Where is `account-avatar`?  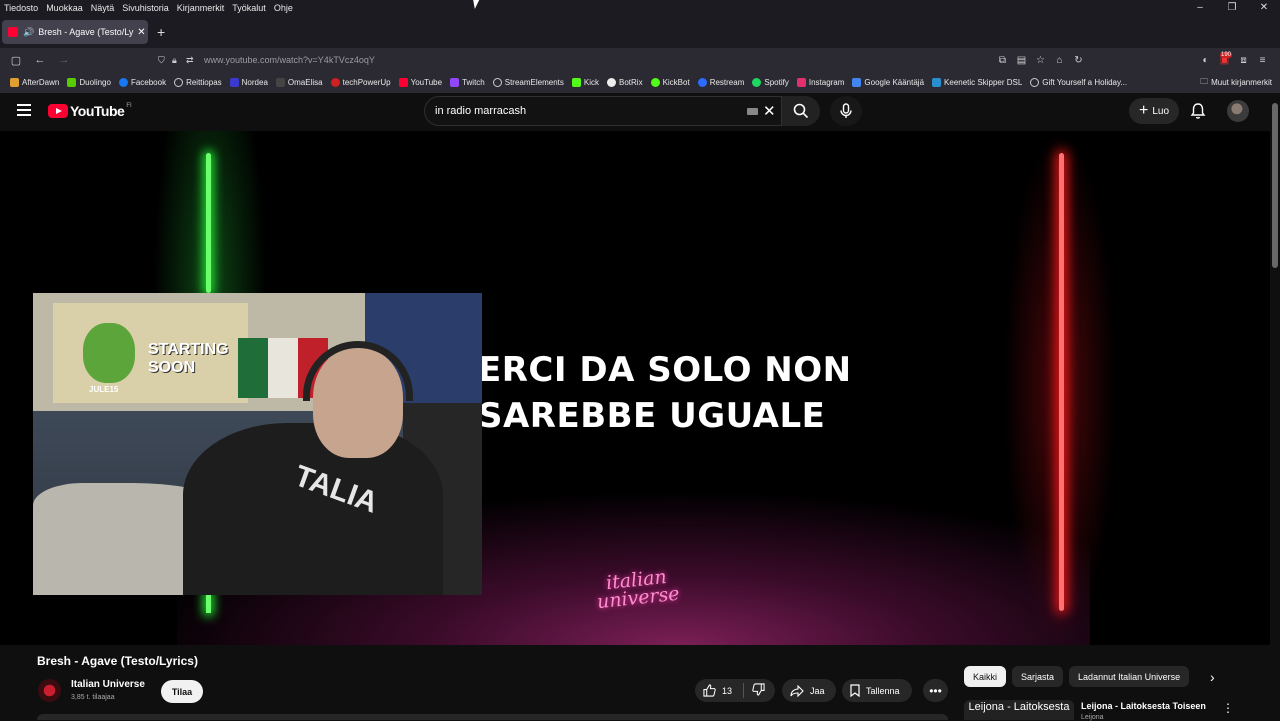 account-avatar is located at coordinates (1238, 111).